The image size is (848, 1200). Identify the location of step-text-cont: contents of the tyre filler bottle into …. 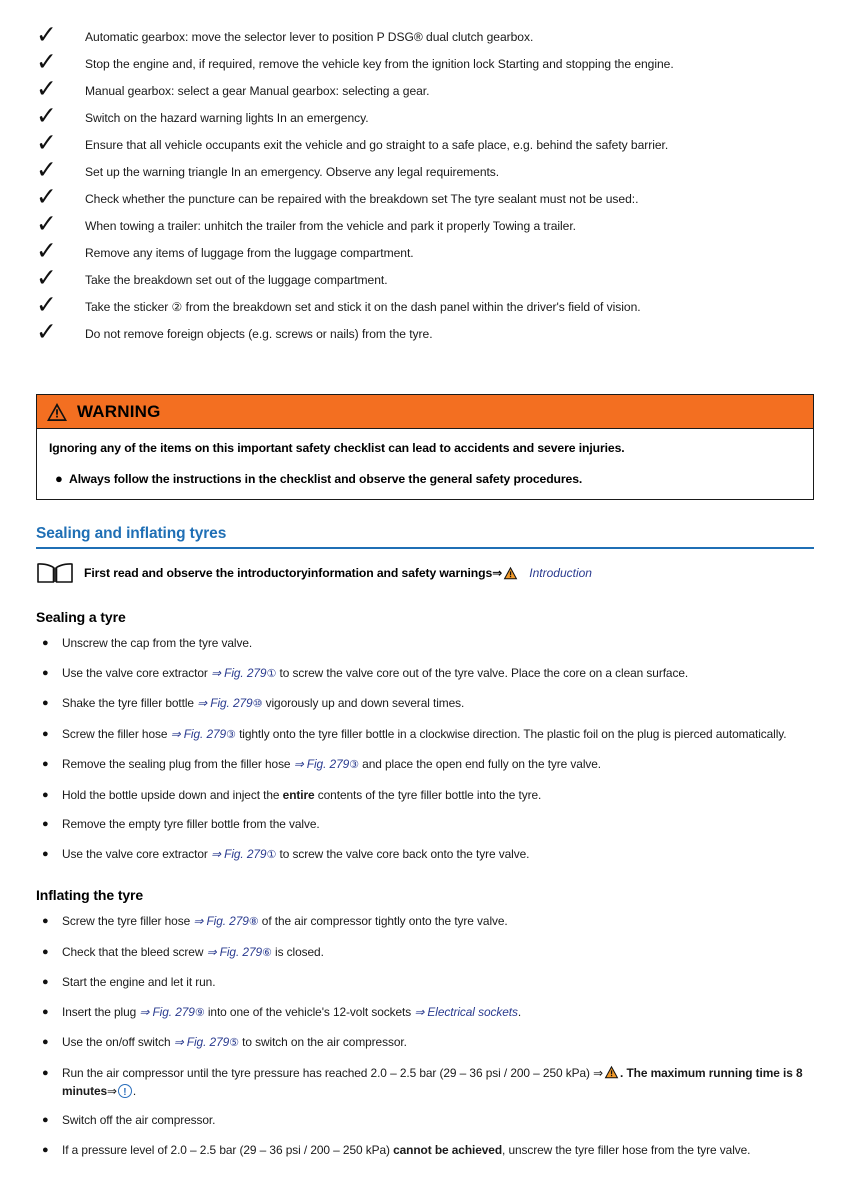
(428, 794).